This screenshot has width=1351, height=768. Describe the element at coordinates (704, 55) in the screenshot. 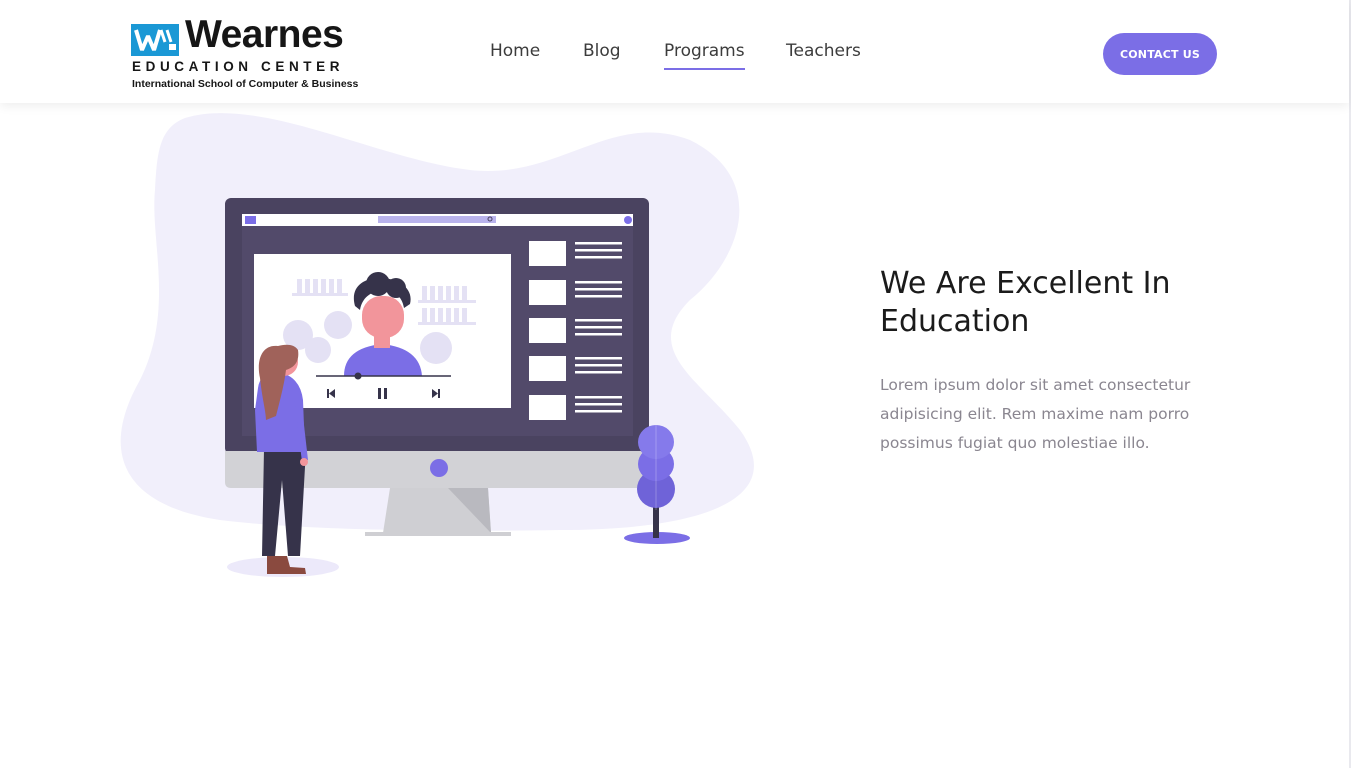

I see `nav-item-programs: Programs` at that location.